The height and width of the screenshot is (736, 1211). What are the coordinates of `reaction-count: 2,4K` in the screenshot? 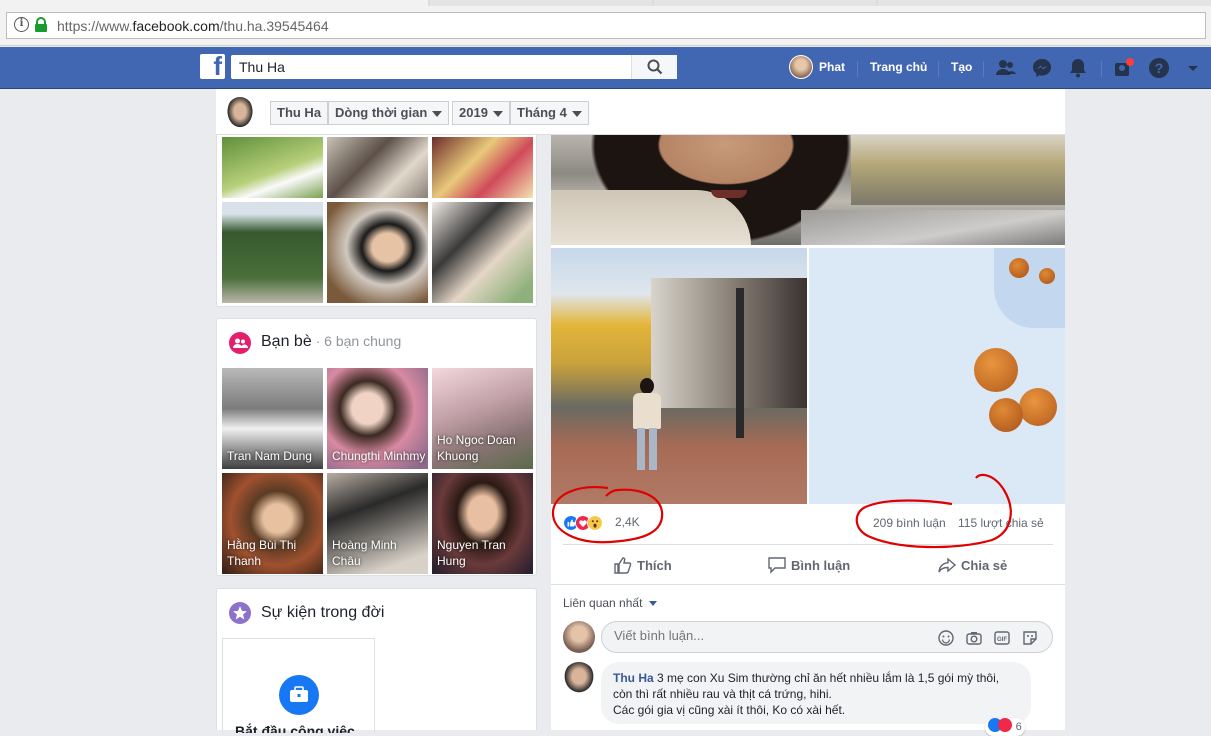 It's located at (627, 522).